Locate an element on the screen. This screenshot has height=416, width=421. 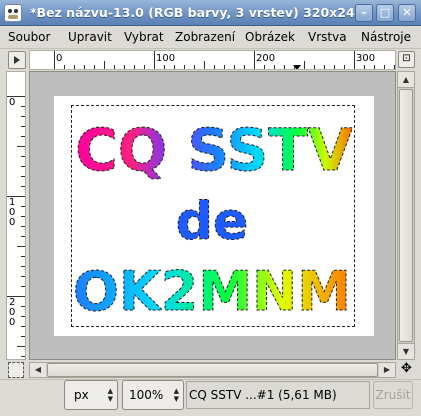
zoom-to-window-button: ⊡ is located at coordinates (406, 59).